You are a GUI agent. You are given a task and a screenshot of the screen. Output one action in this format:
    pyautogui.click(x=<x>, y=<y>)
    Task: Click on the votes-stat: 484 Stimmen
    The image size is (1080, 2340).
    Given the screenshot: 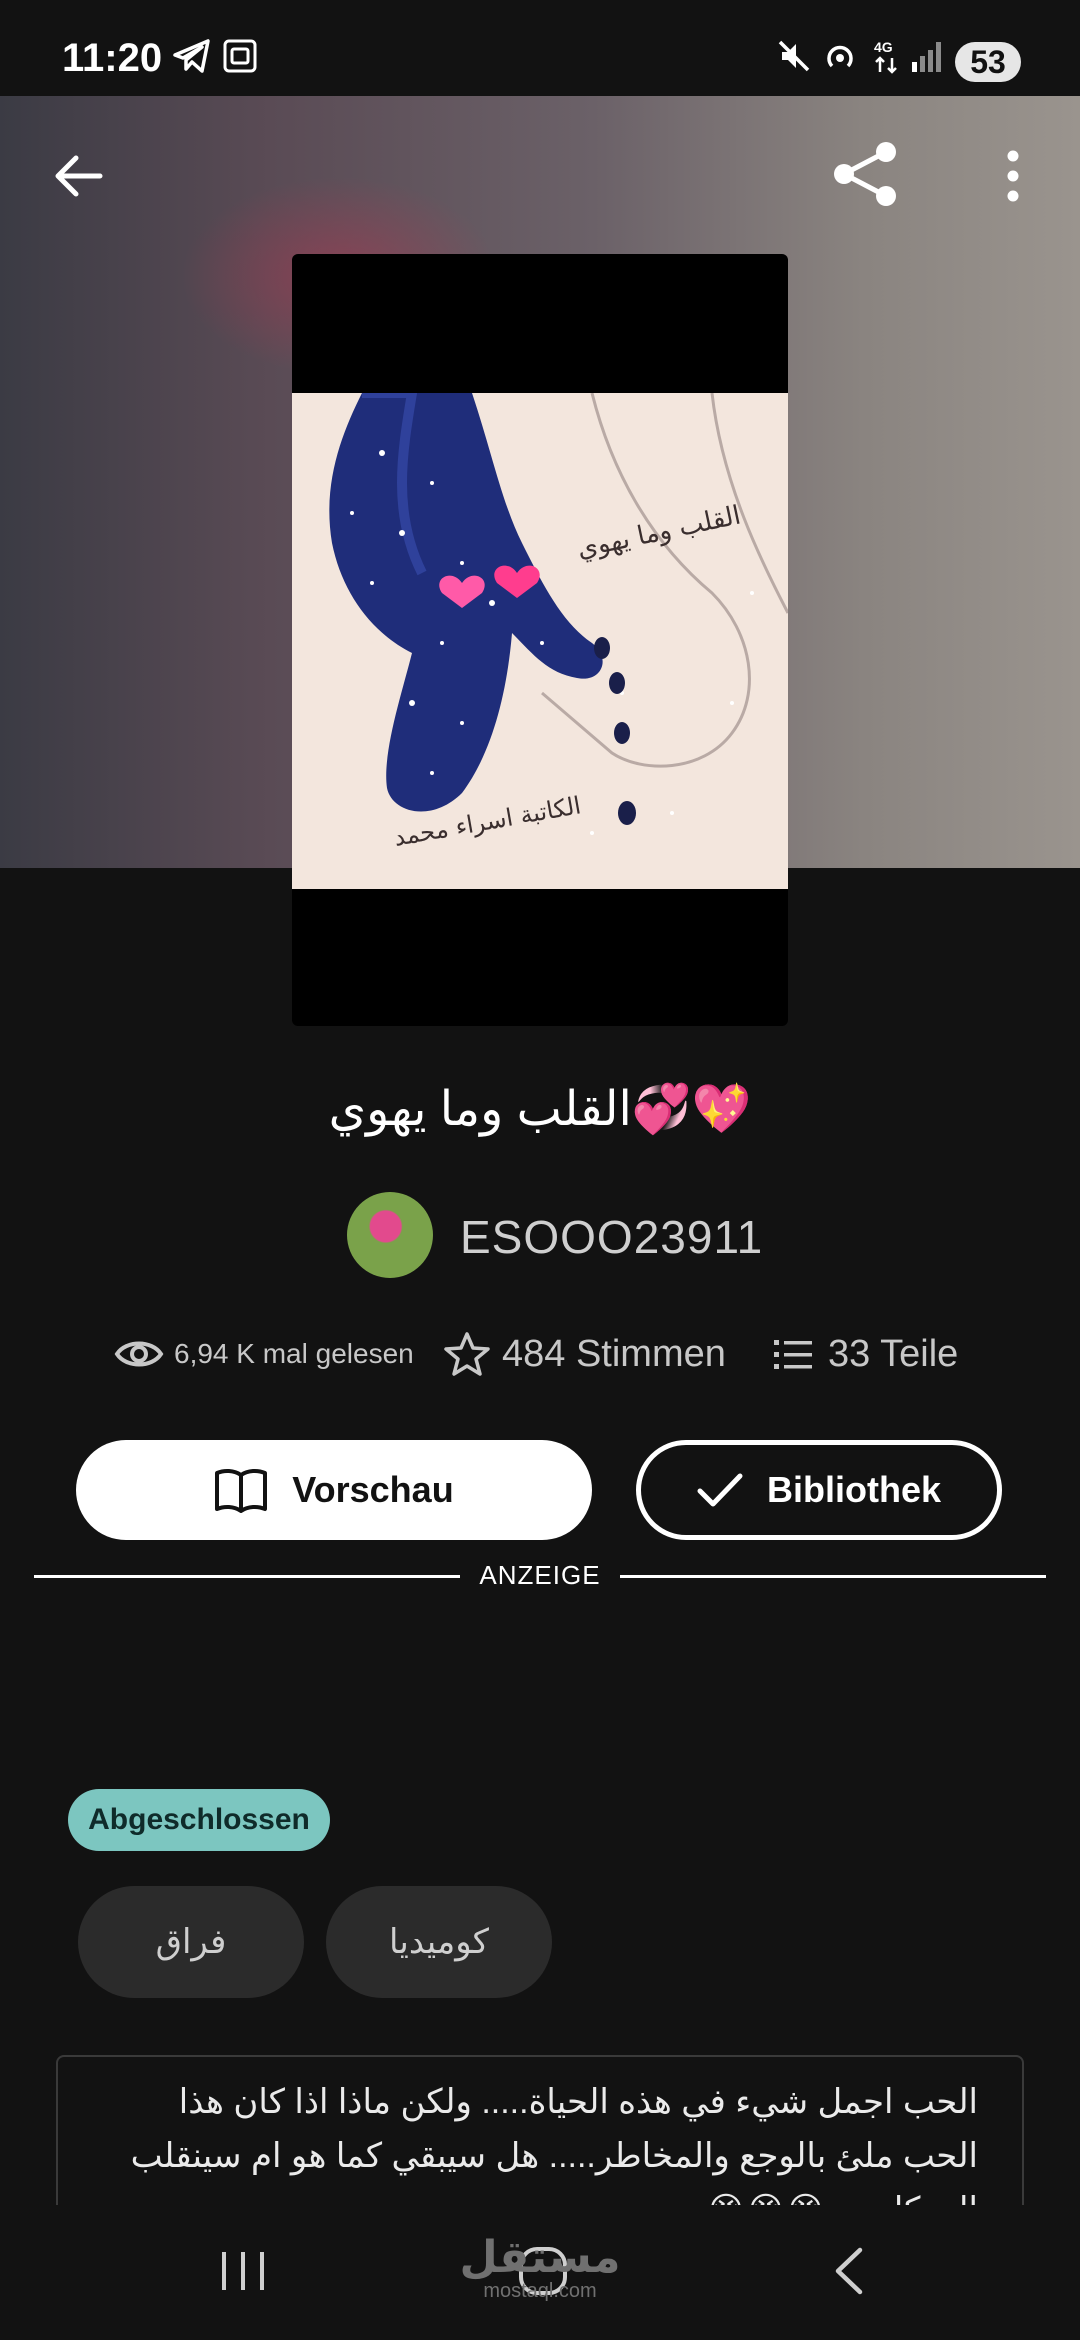 What is the action you would take?
    pyautogui.click(x=584, y=1354)
    